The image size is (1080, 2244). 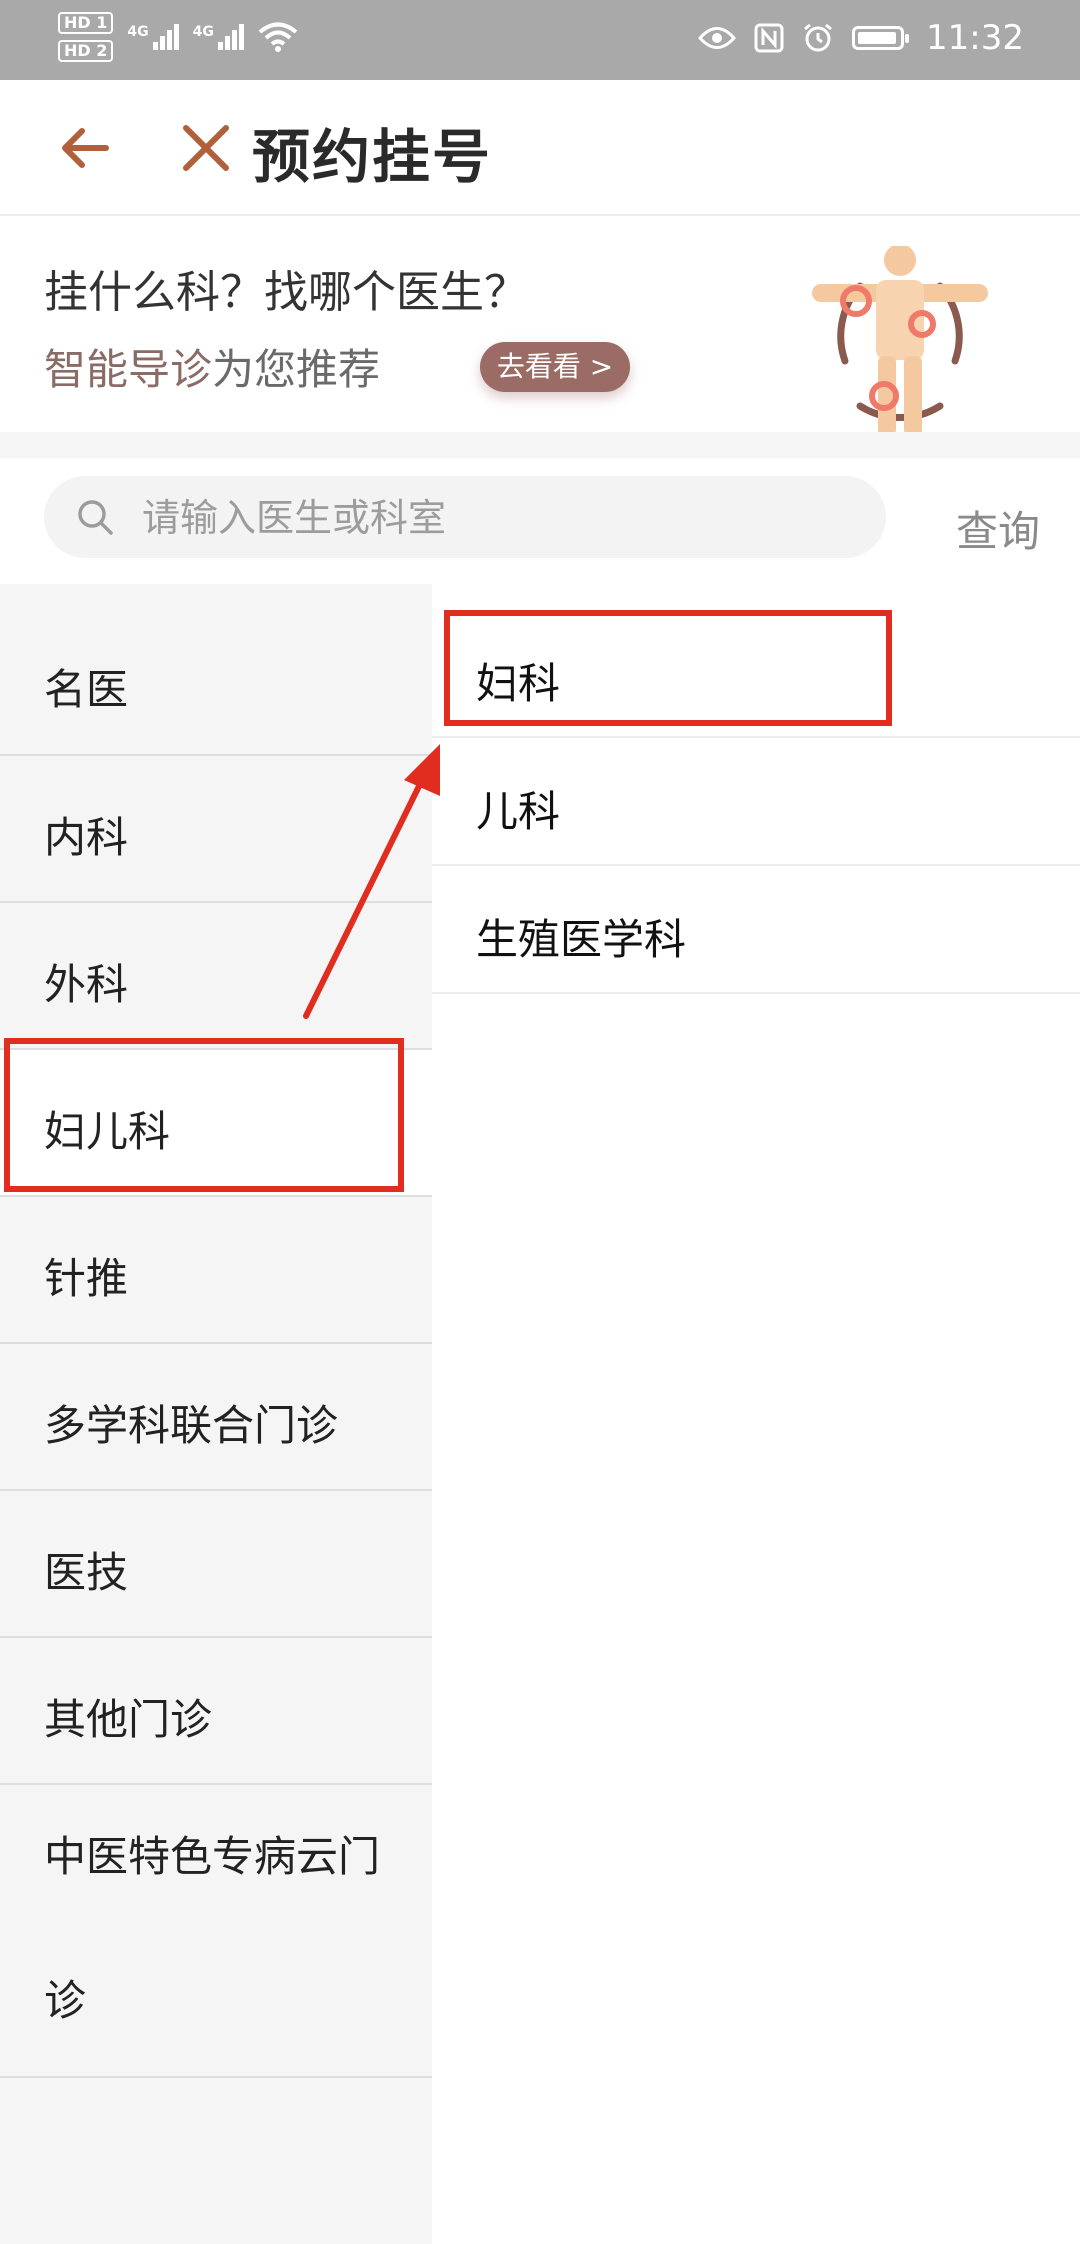 I want to click on status-time: 11:32, so click(x=975, y=38).